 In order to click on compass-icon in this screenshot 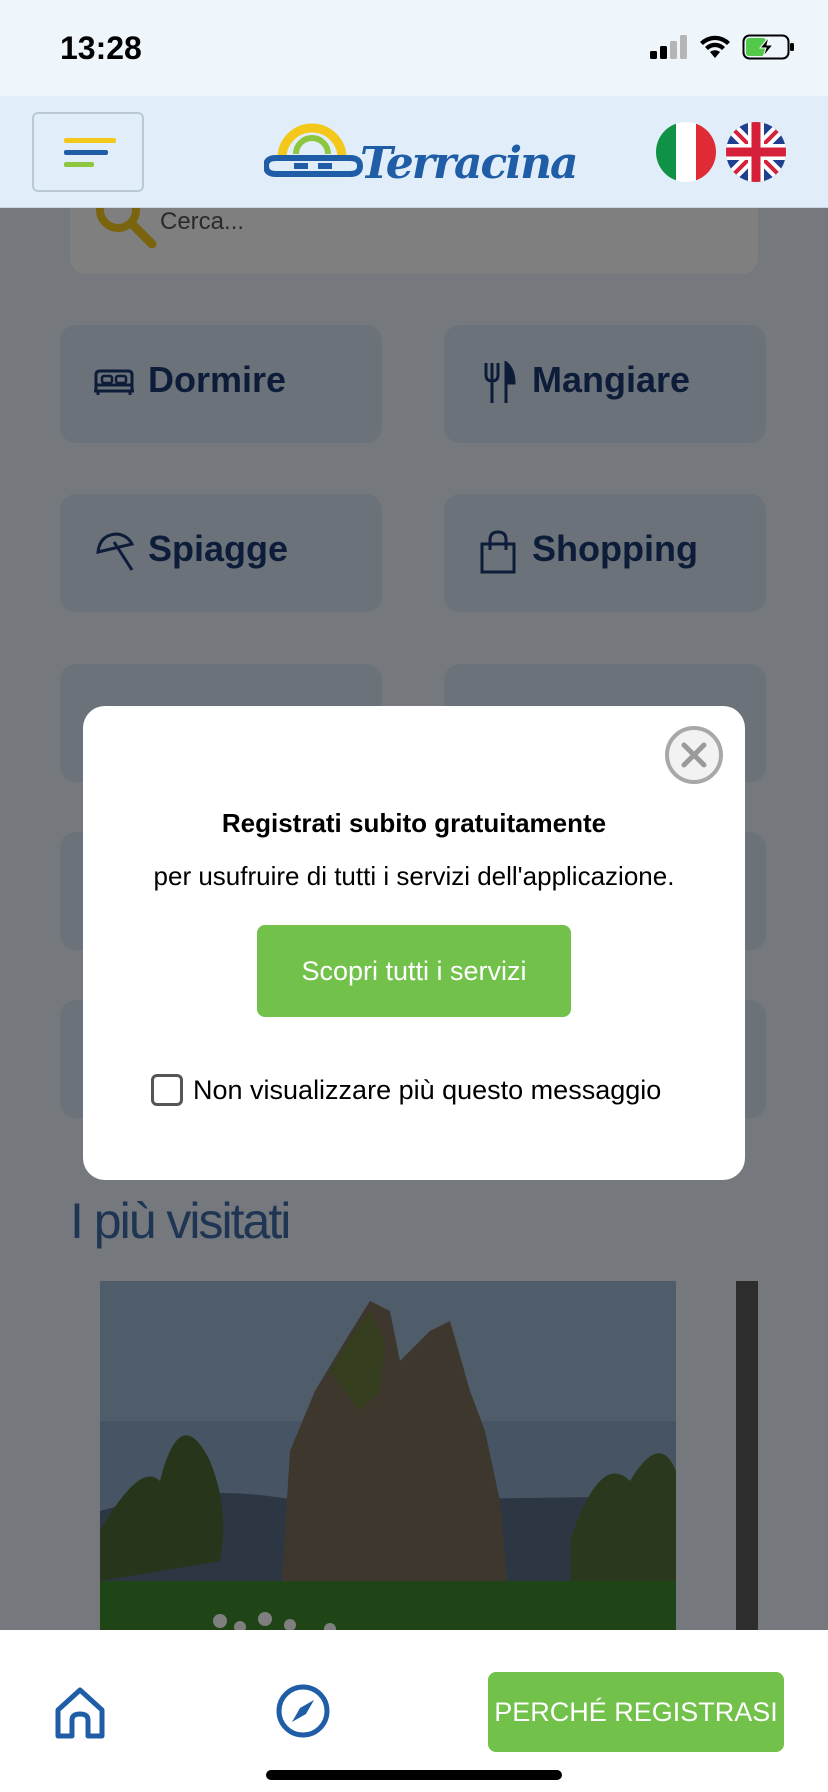, I will do `click(303, 1711)`.